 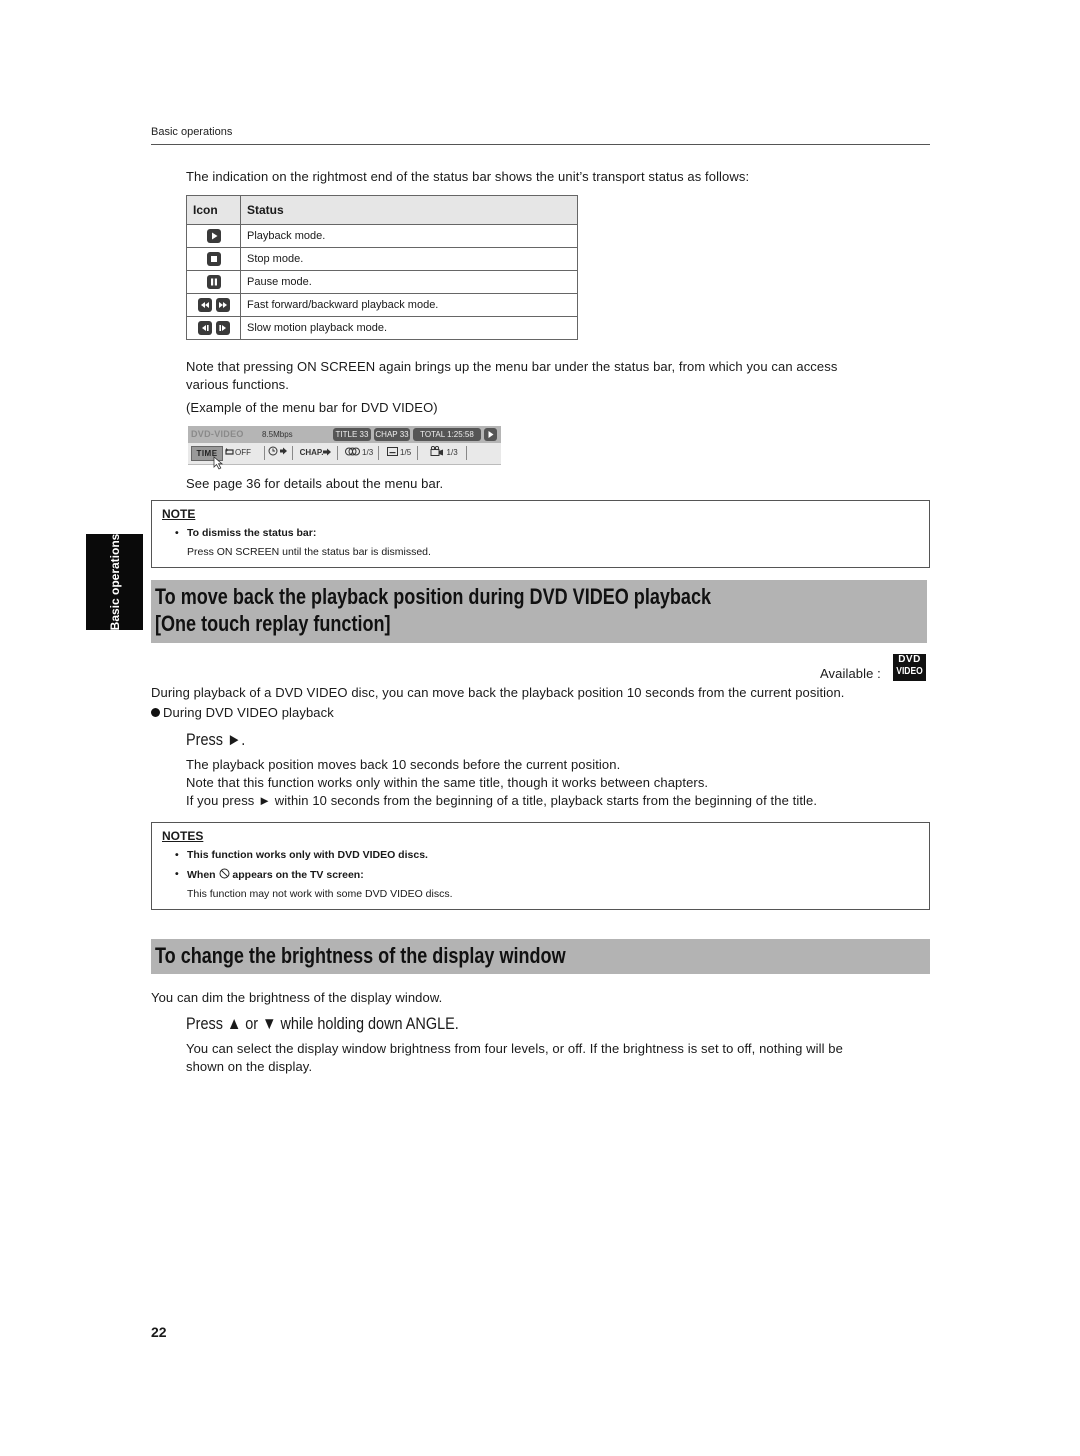 I want to click on cursor-icon, so click(x=218, y=463).